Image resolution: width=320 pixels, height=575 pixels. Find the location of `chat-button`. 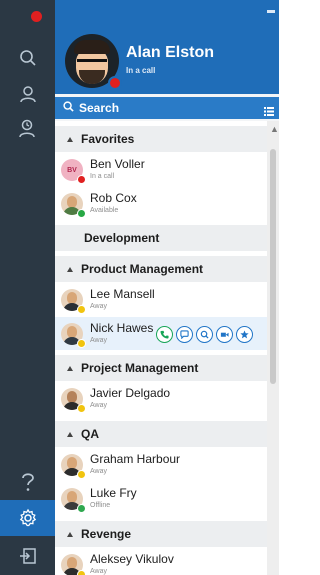

chat-button is located at coordinates (184, 334).